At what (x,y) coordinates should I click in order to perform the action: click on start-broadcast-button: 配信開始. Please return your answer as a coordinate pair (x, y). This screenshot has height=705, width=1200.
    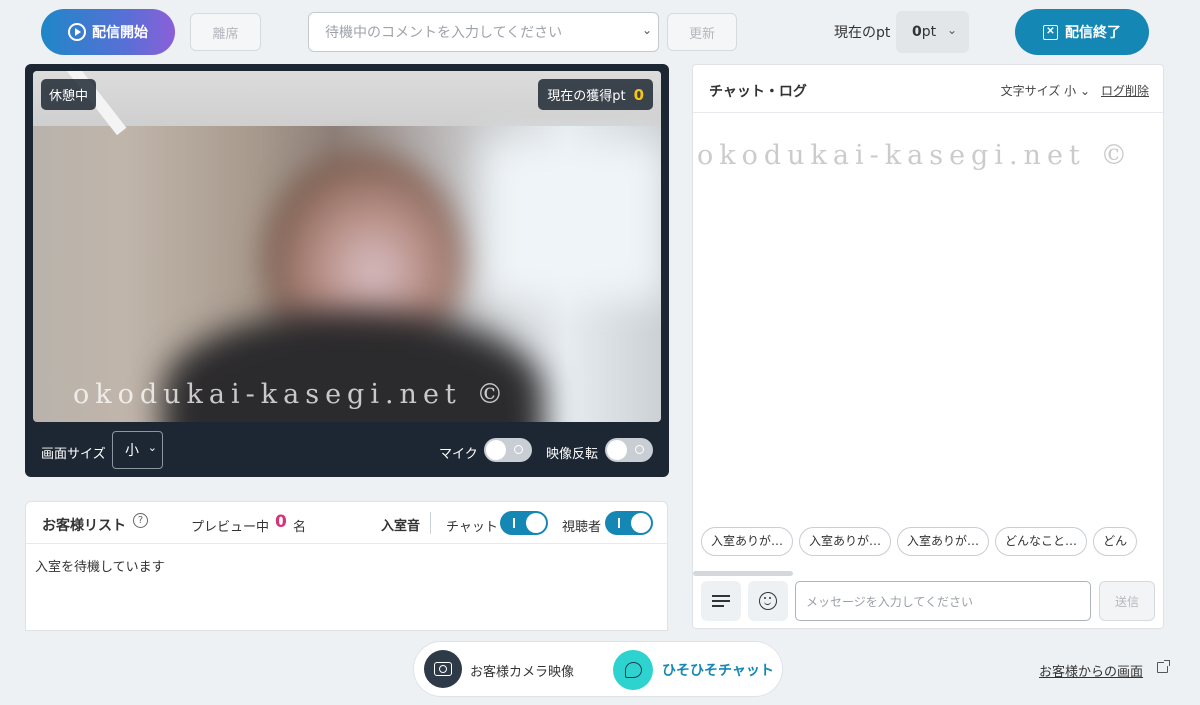
    Looking at the image, I should click on (108, 32).